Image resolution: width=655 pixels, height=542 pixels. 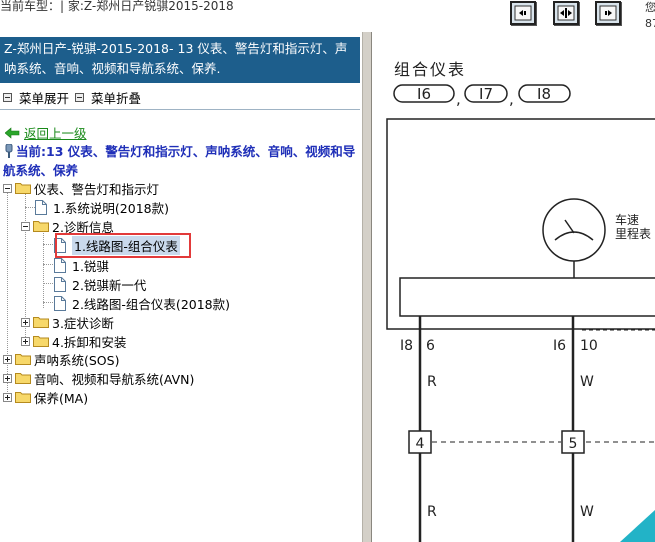 I want to click on current-location-text: 当前:13 仪表、警告灯和指示灯、声呐系统、音响、视频和导航系统、保养, so click(x=179, y=161).